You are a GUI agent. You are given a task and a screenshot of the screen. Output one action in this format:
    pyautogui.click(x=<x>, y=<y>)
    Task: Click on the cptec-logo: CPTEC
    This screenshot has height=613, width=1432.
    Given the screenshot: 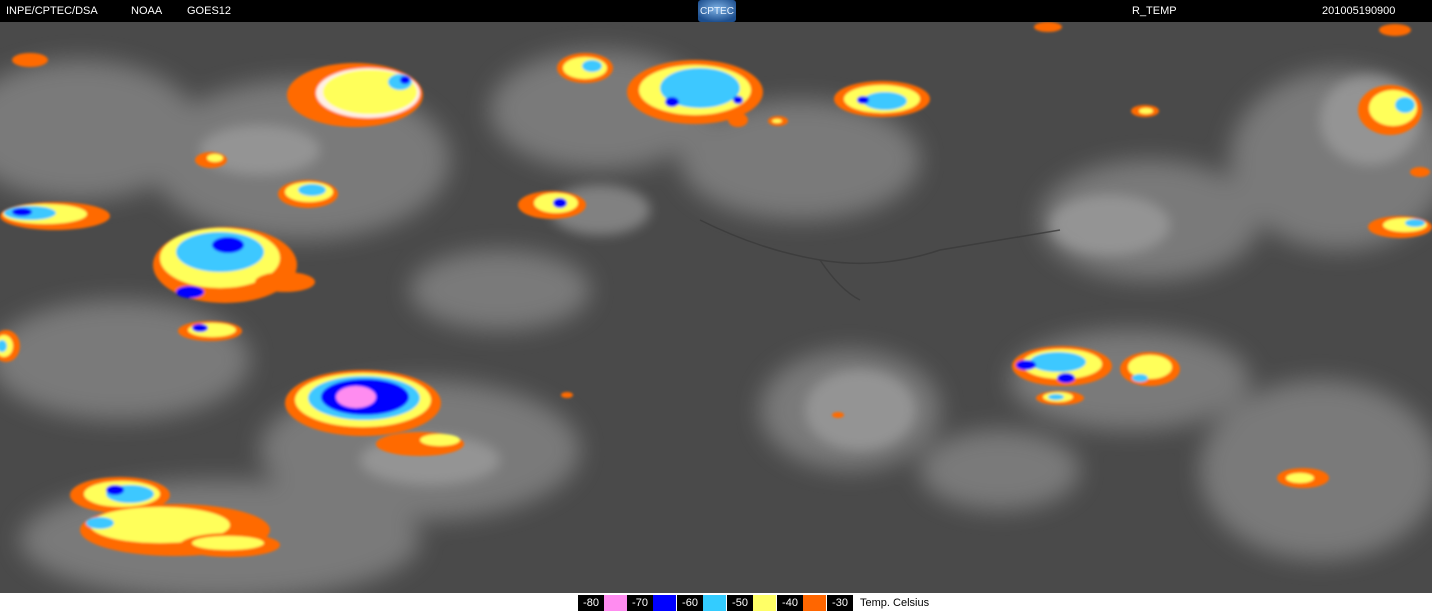 What is the action you would take?
    pyautogui.click(x=717, y=11)
    